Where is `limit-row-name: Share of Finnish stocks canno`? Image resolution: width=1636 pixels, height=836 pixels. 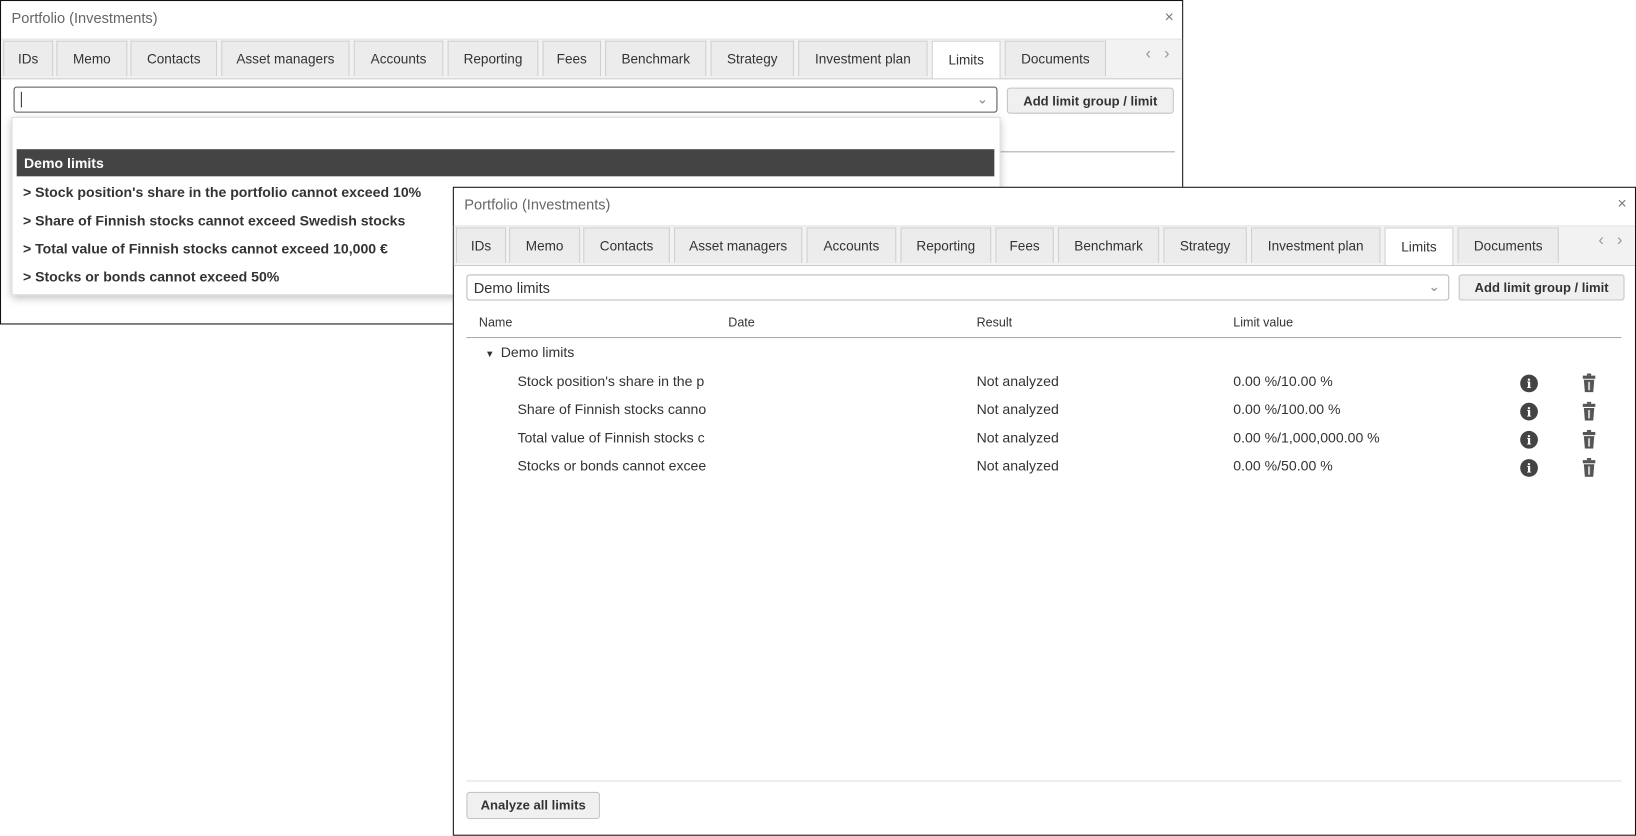 limit-row-name: Share of Finnish stocks canno is located at coordinates (617, 410).